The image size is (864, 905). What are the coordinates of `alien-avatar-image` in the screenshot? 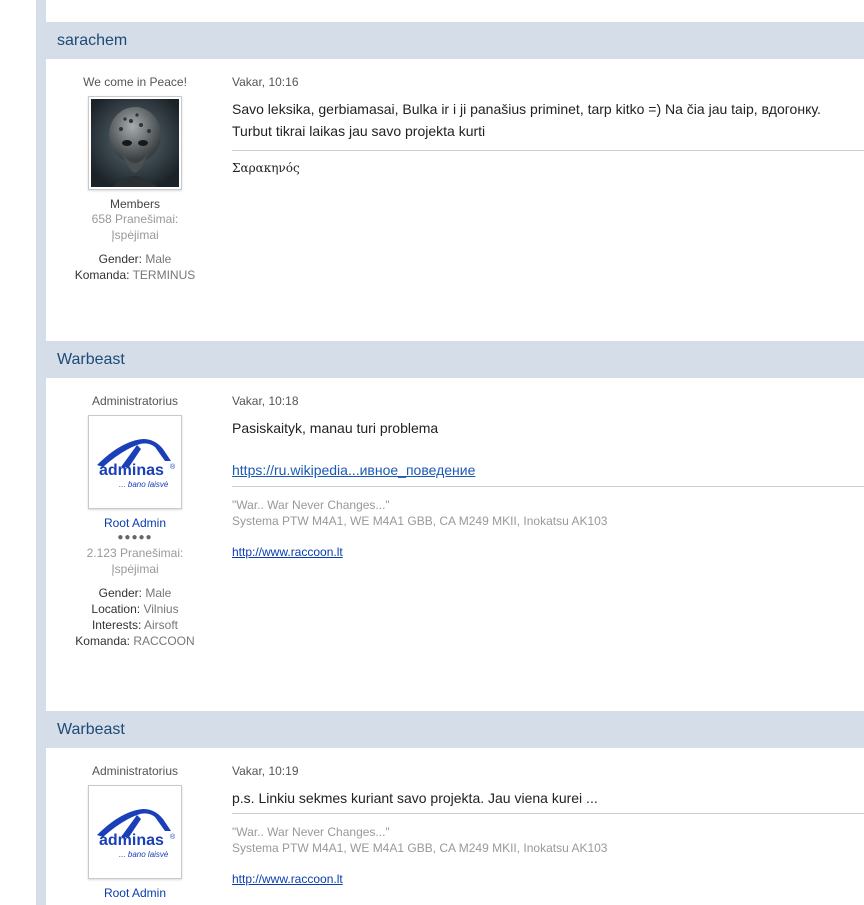 It's located at (135, 143).